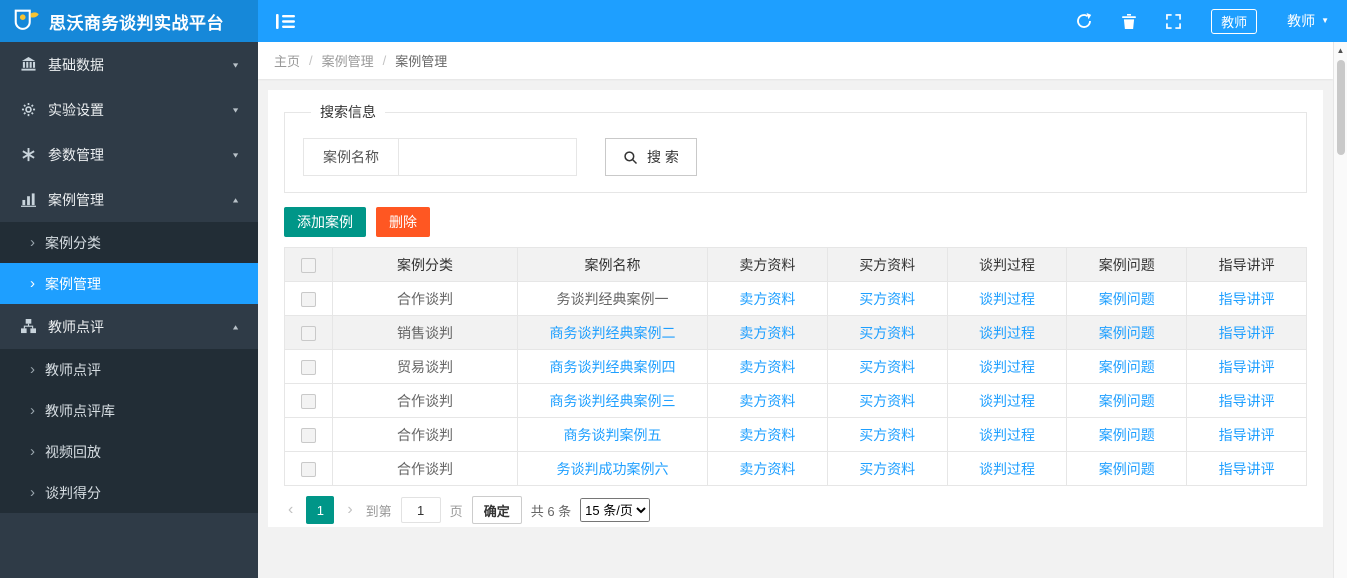  Describe the element at coordinates (129, 492) in the screenshot. I see `sidebar-subitem-4-3: › 谈判得分` at that location.